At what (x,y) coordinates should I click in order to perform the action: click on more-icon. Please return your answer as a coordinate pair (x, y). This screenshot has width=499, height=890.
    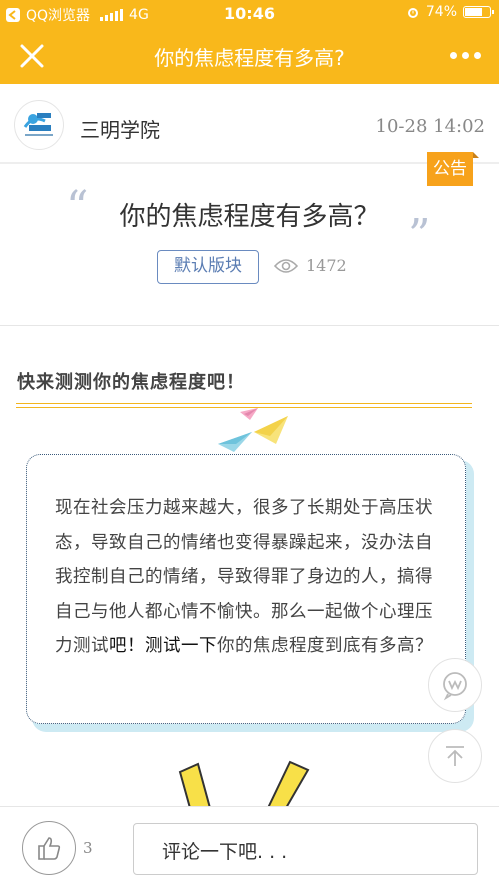
    Looking at the image, I should click on (465, 55).